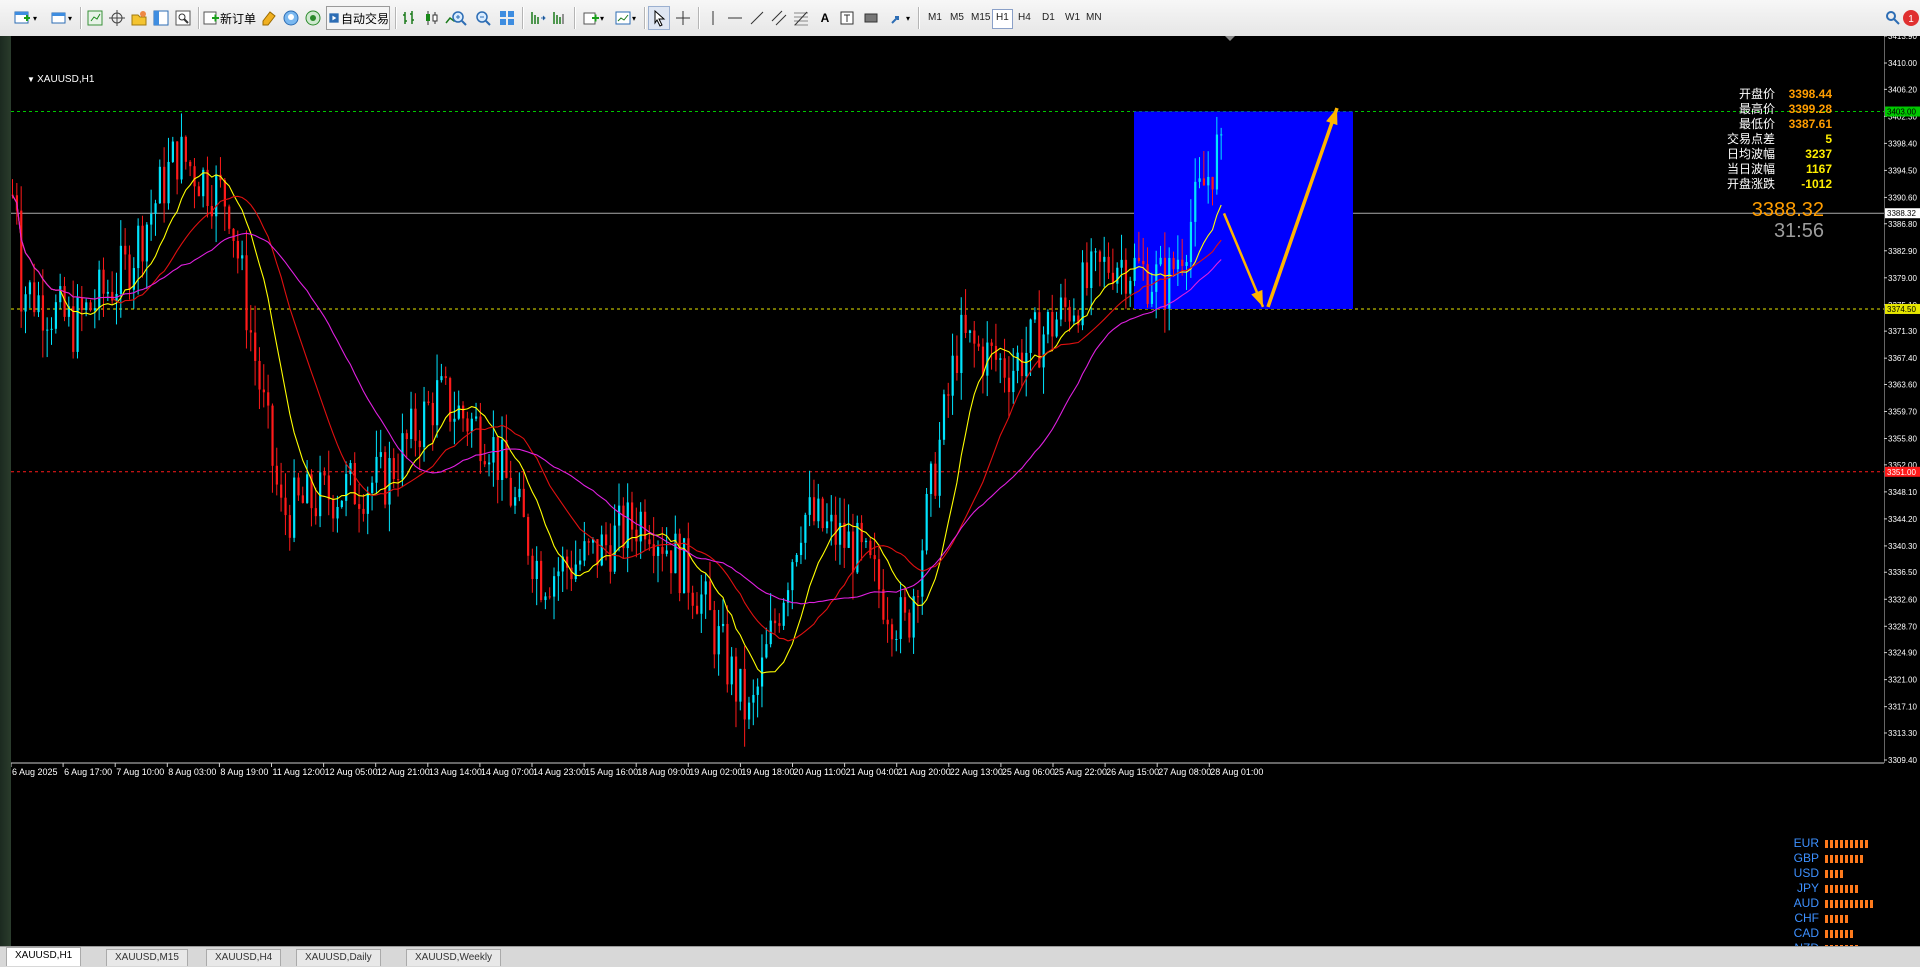 Image resolution: width=1920 pixels, height=967 pixels. Describe the element at coordinates (779, 18) in the screenshot. I see `equidistant-channel-button` at that location.